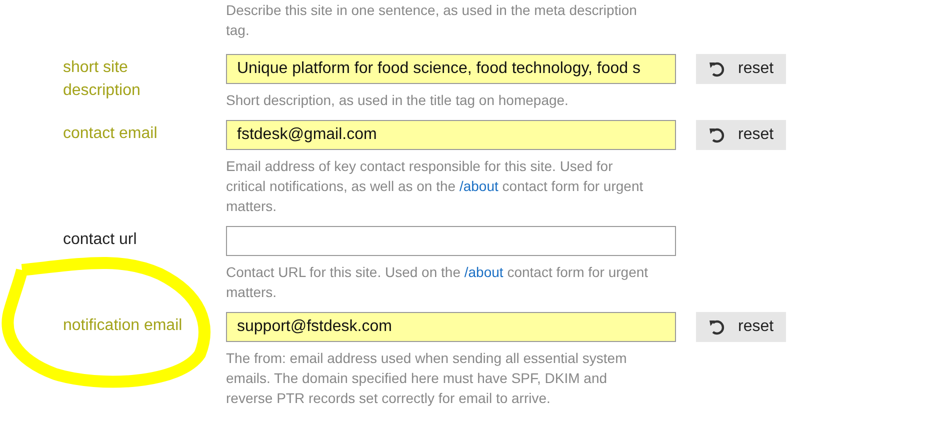 This screenshot has height=430, width=949. What do you see at coordinates (451, 241) in the screenshot?
I see `setting-input` at bounding box center [451, 241].